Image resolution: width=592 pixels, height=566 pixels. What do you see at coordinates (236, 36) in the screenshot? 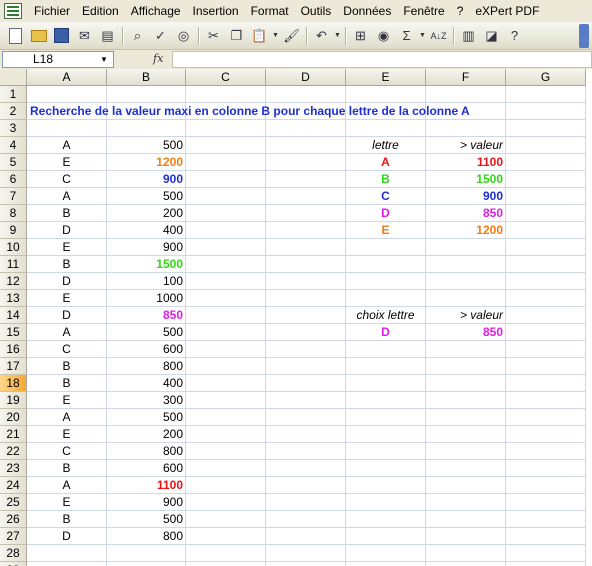
I see `copy-icon: ❐` at bounding box center [236, 36].